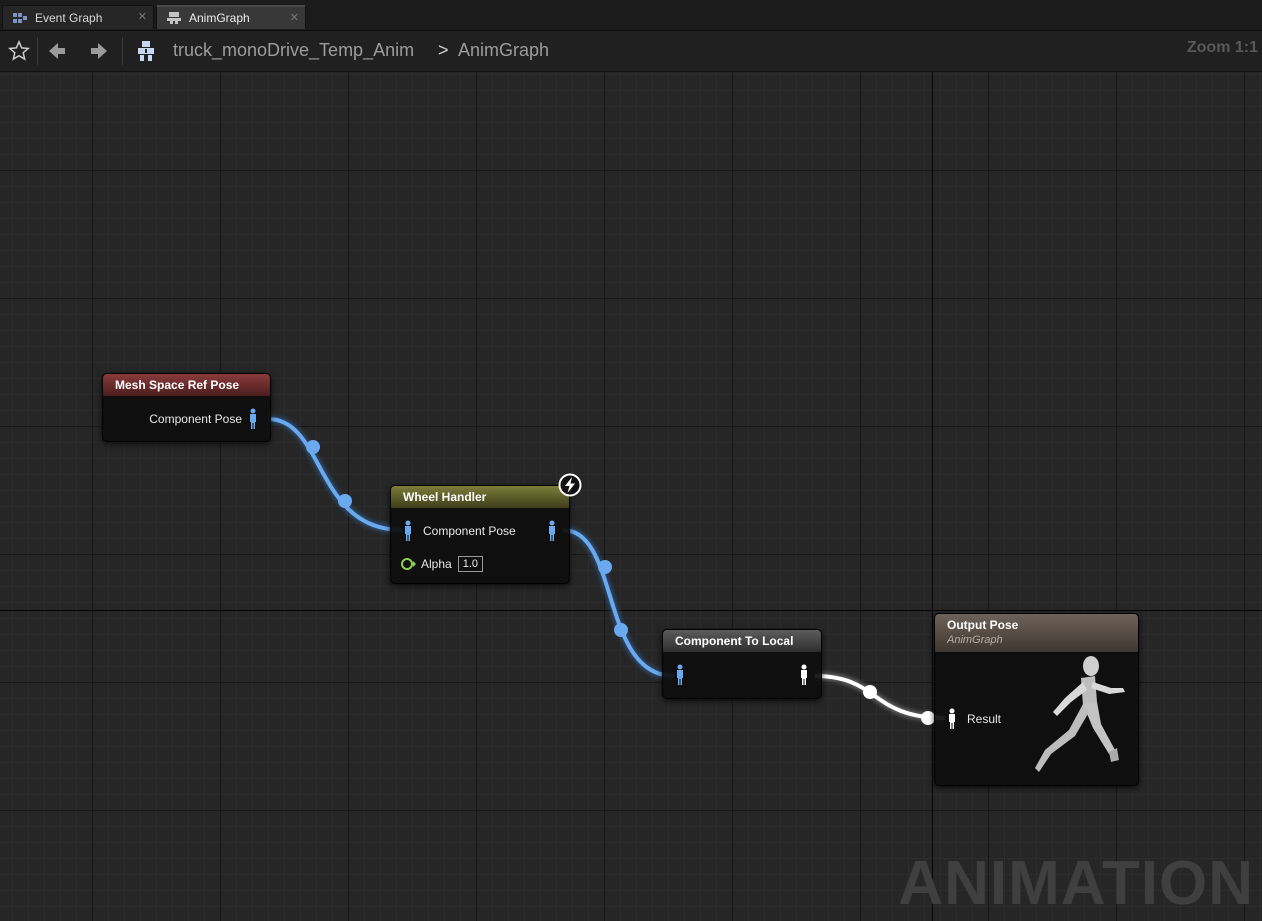 The image size is (1262, 921). I want to click on tab-bar: Event Graph ✕ AnimGraph ✕, so click(631, 15).